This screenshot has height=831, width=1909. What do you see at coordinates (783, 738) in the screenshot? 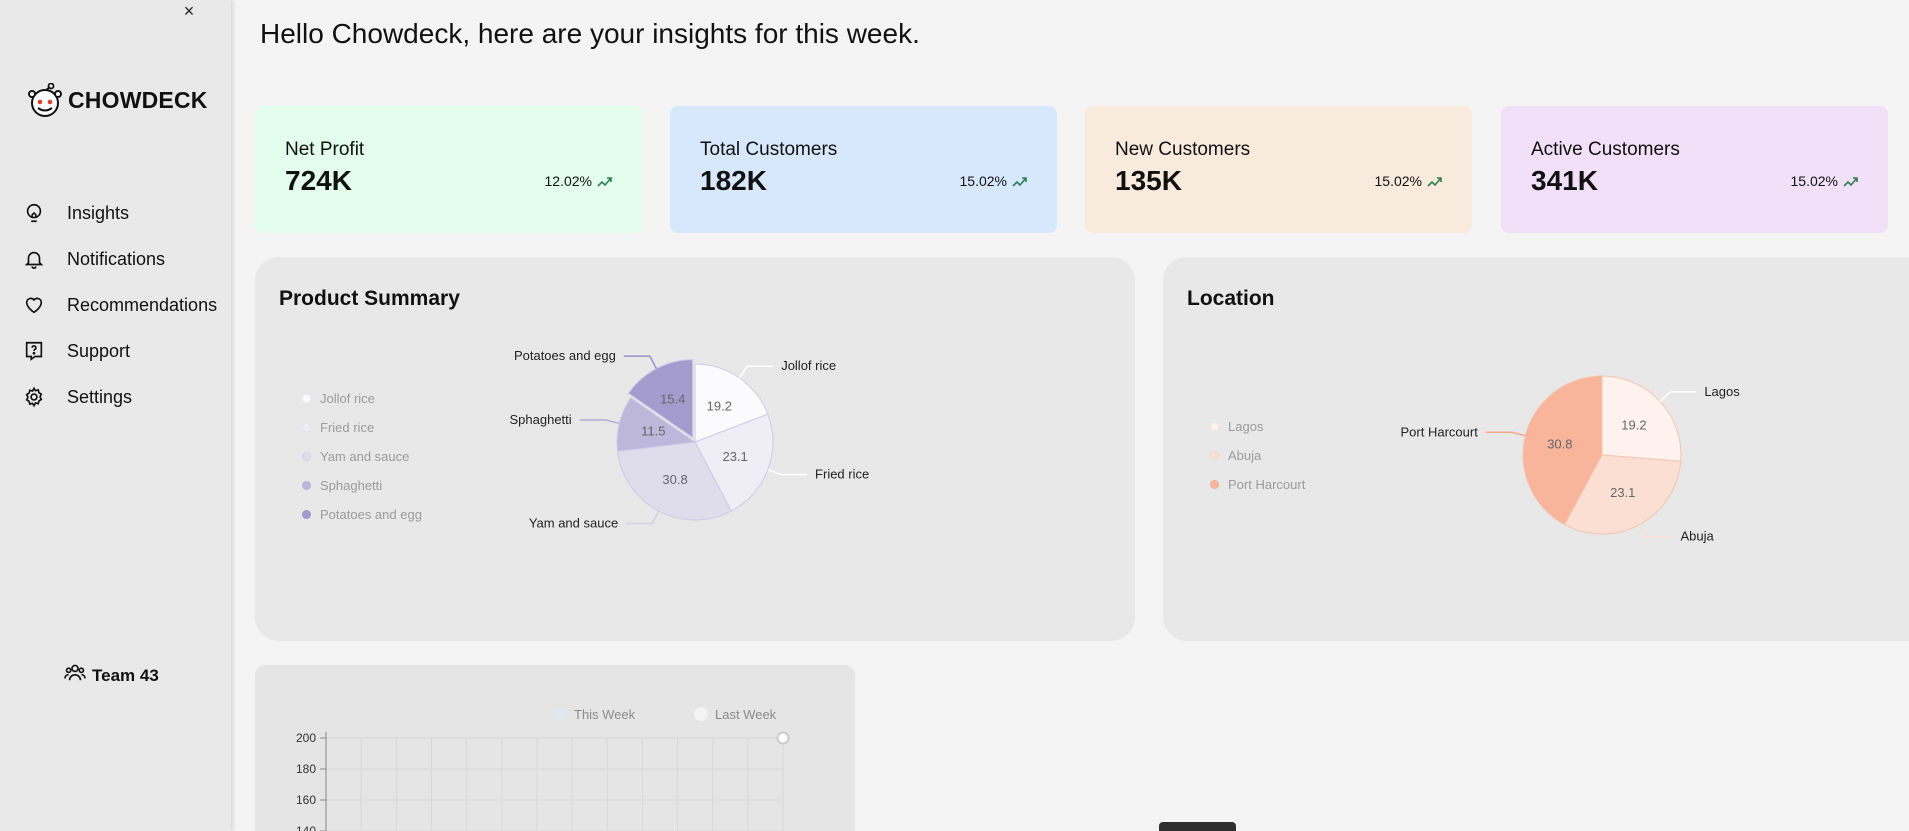
I see `data-point` at bounding box center [783, 738].